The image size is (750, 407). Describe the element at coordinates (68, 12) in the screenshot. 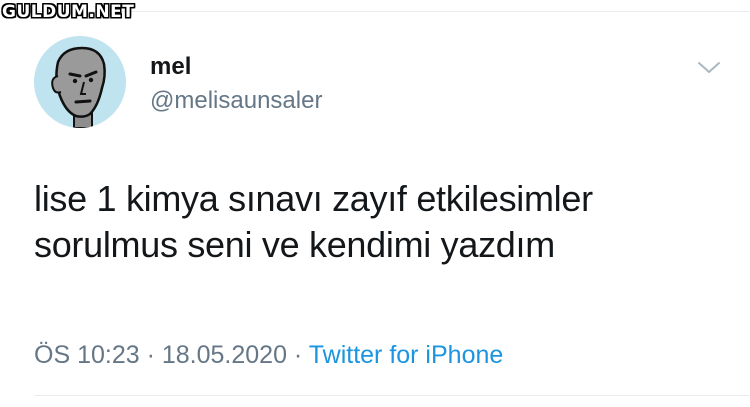

I see `watermark-logo: GULDUM.NET` at that location.